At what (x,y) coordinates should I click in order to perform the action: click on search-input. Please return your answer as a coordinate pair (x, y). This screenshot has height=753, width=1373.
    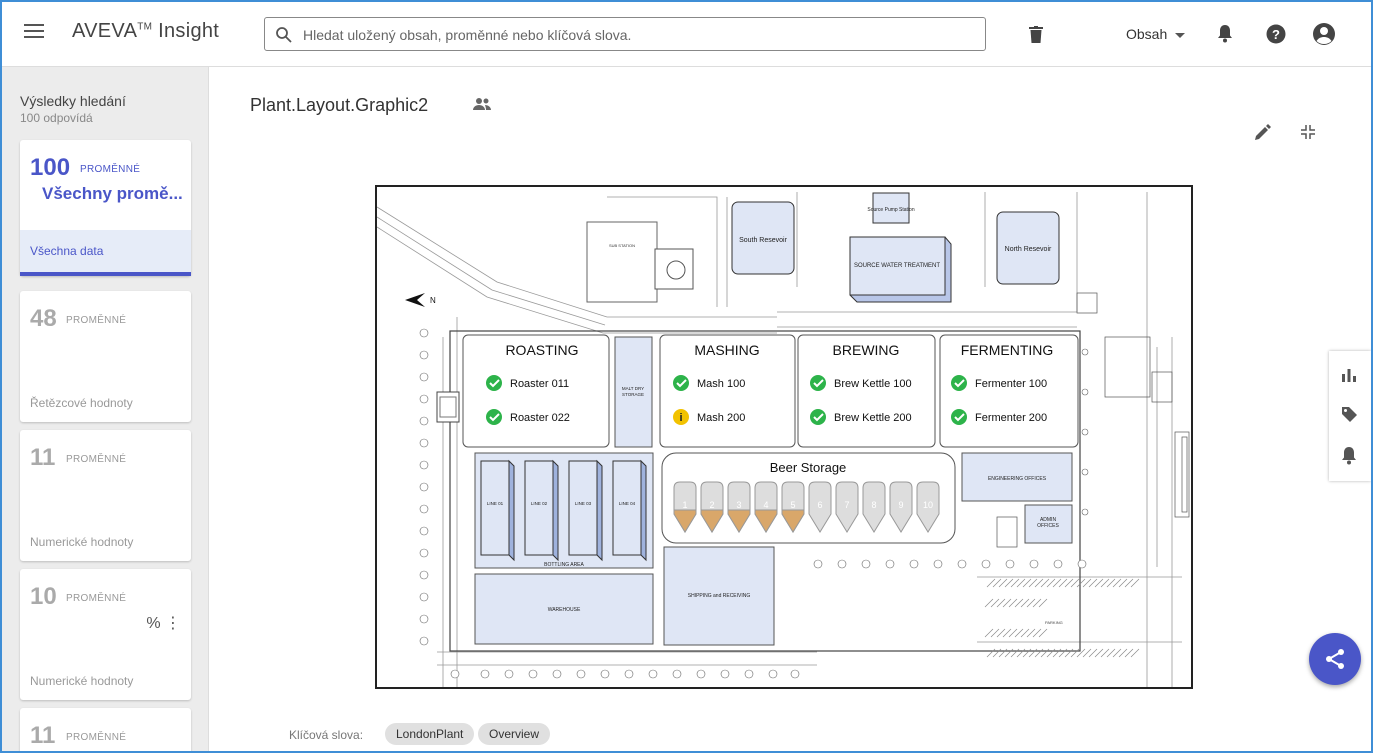
    Looking at the image, I should click on (638, 35).